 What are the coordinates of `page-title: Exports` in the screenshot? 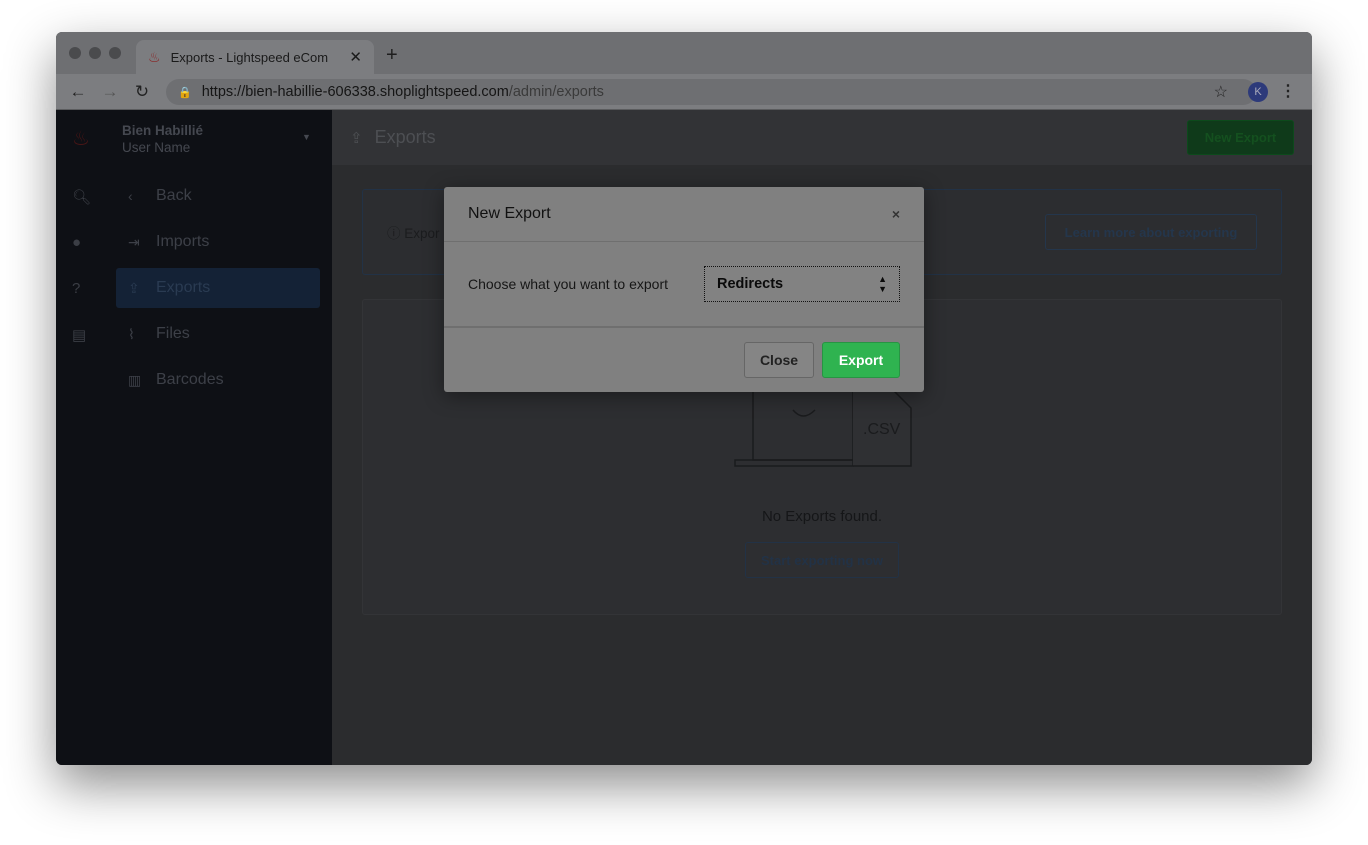 It's located at (405, 137).